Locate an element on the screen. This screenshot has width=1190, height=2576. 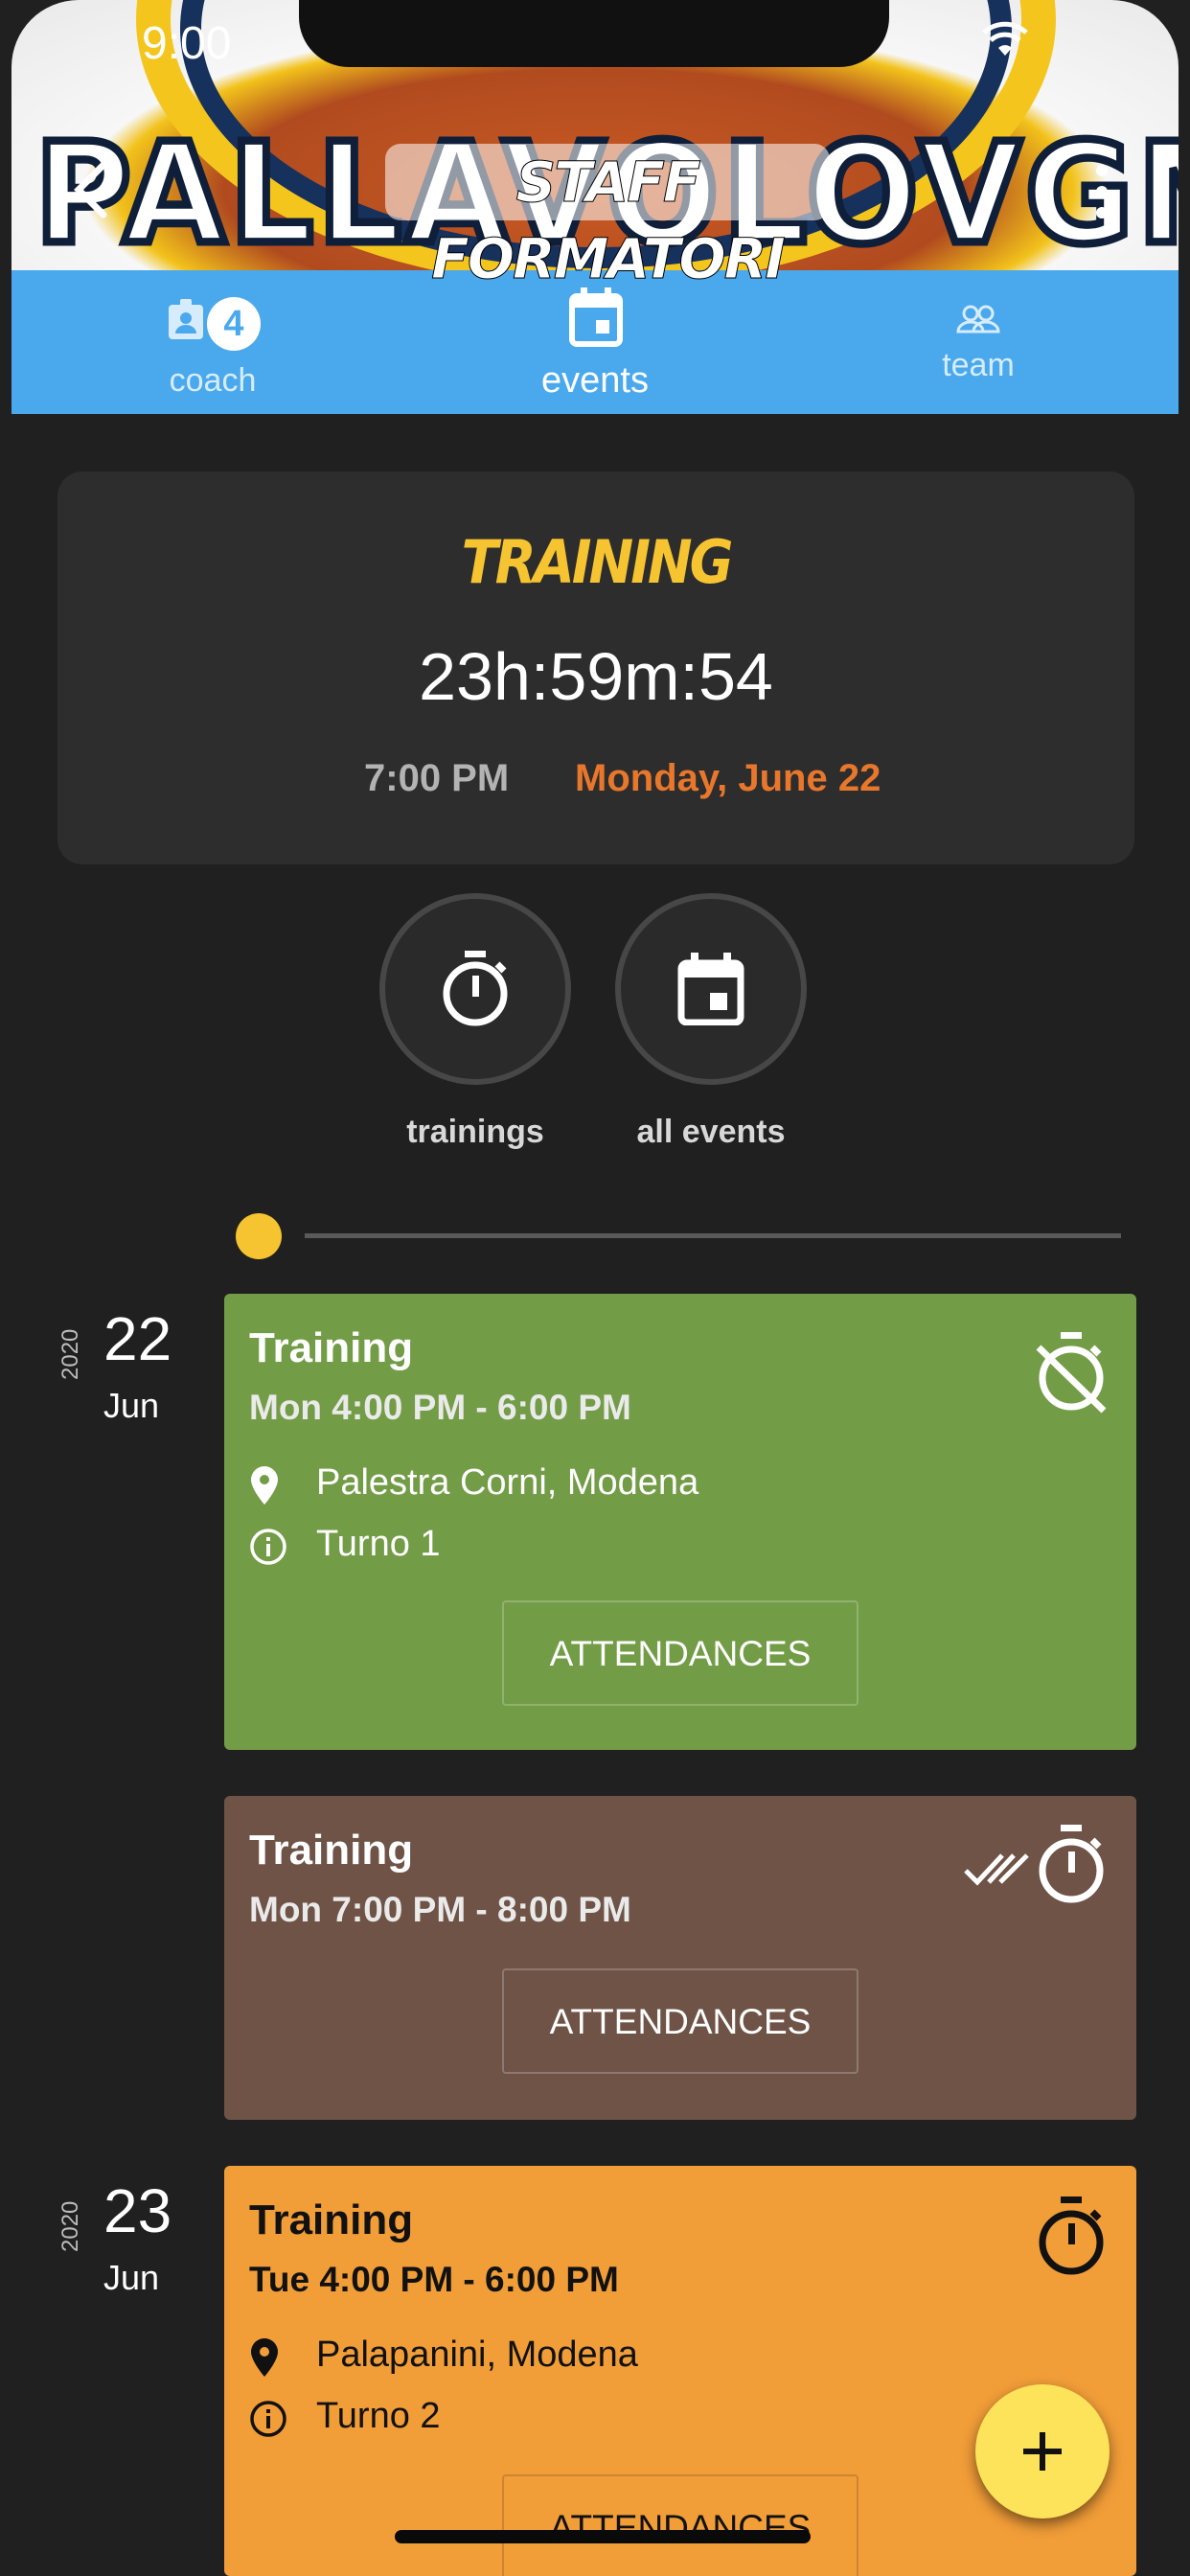
home-indicator is located at coordinates (603, 2536).